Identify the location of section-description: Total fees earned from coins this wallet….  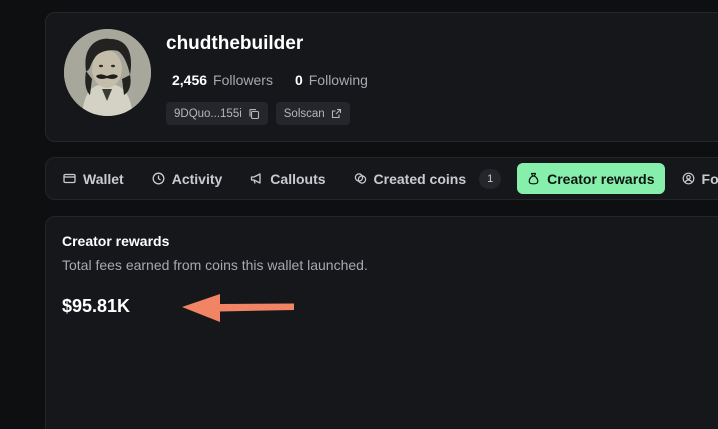
(215, 265).